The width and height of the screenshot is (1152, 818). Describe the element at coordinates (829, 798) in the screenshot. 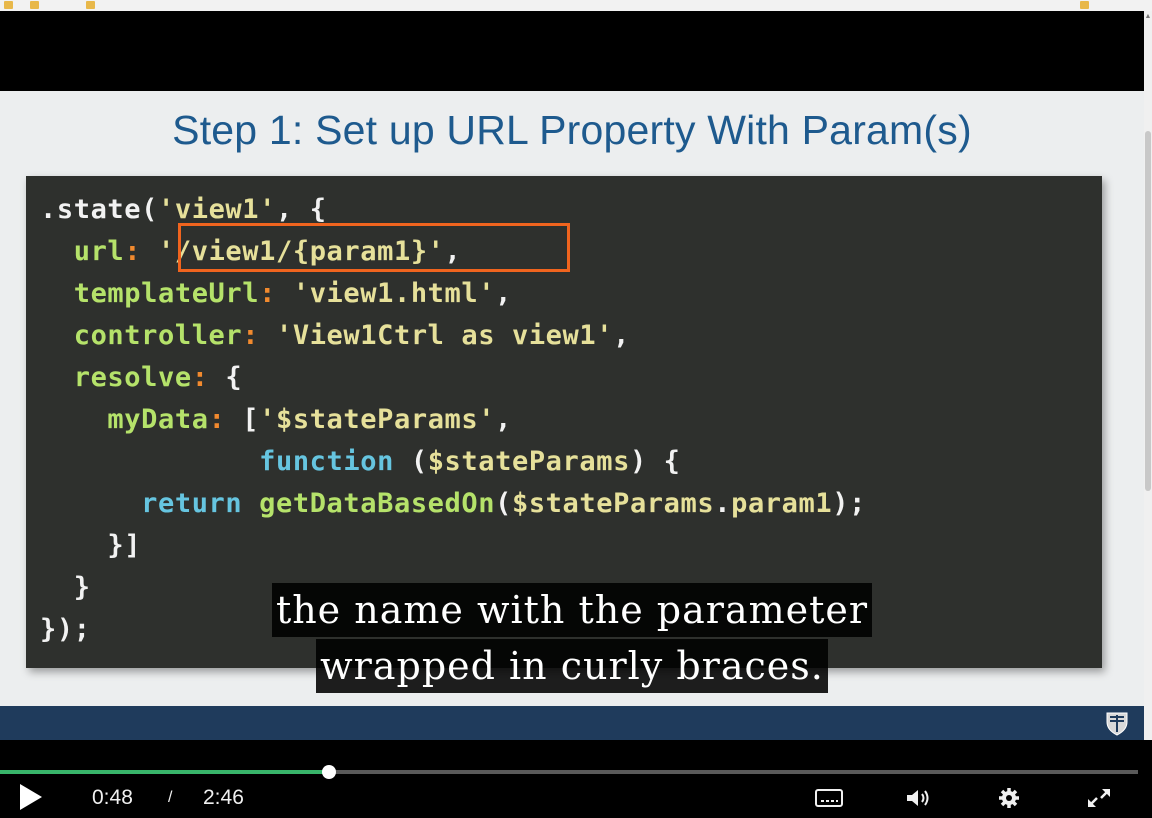

I see `captions-icon` at that location.